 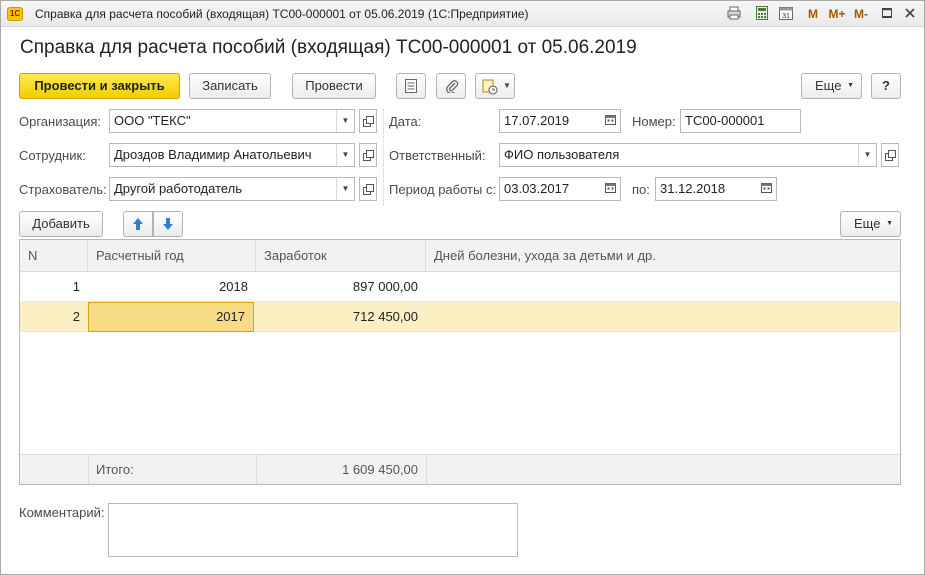 I want to click on create-based-on-button: ▼, so click(x=495, y=86).